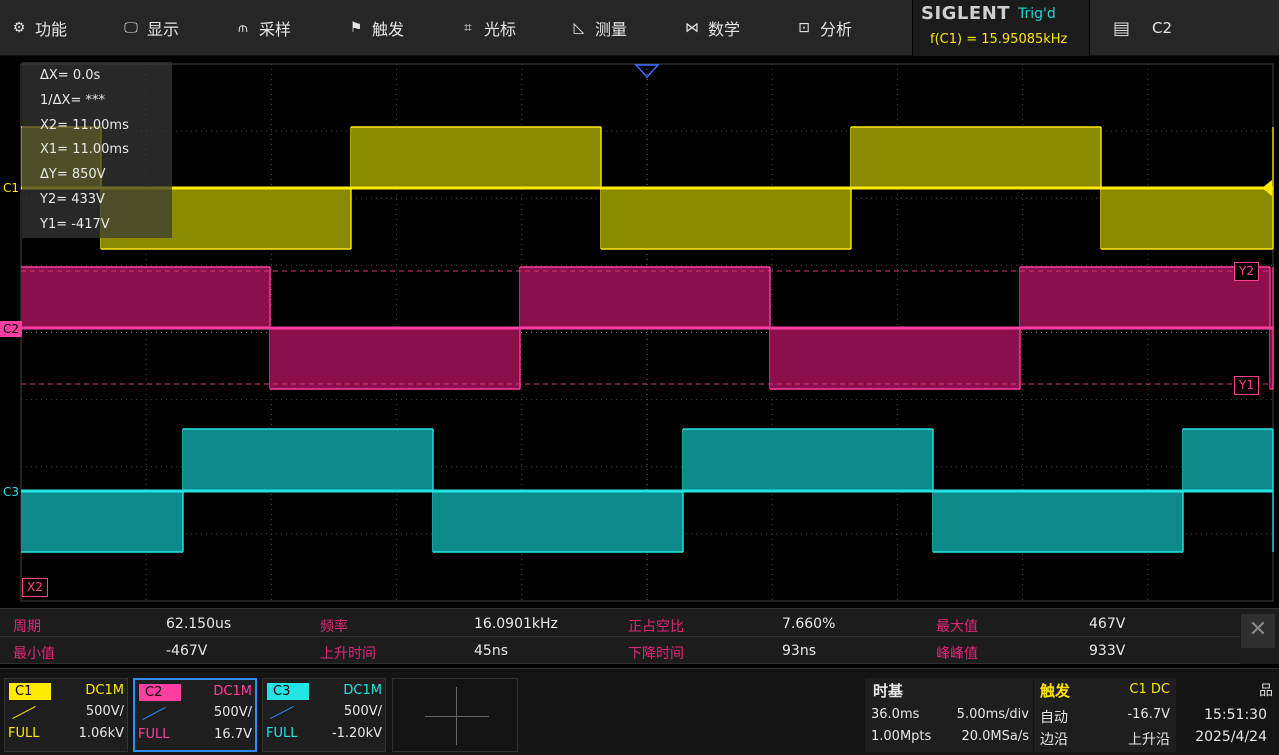  What do you see at coordinates (1054, 740) in the screenshot?
I see `trigger-type: 边沿` at bounding box center [1054, 740].